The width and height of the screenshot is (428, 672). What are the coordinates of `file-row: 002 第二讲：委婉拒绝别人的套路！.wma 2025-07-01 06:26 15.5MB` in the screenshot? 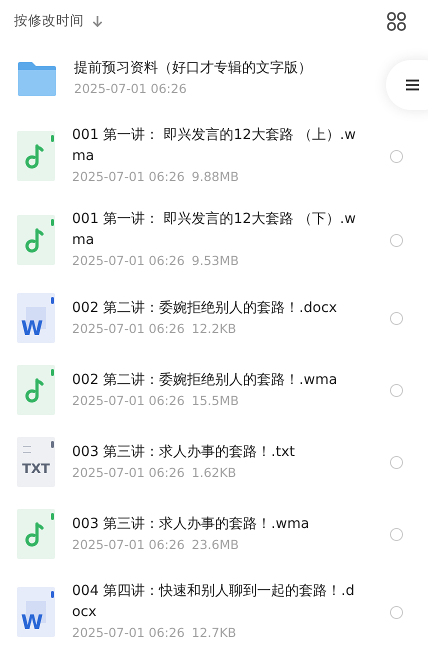 It's located at (214, 390).